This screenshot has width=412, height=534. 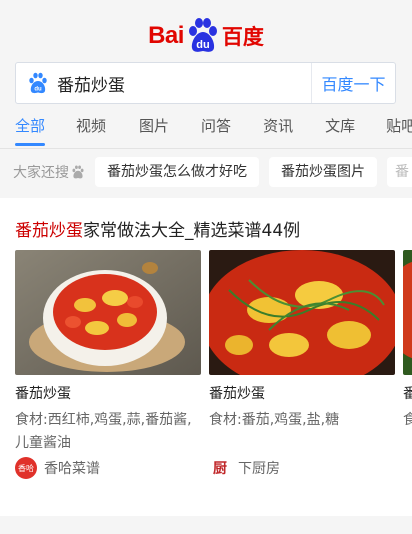 What do you see at coordinates (177, 172) in the screenshot?
I see `suggestion-chip: 番茄炒蛋怎么做才好吃` at bounding box center [177, 172].